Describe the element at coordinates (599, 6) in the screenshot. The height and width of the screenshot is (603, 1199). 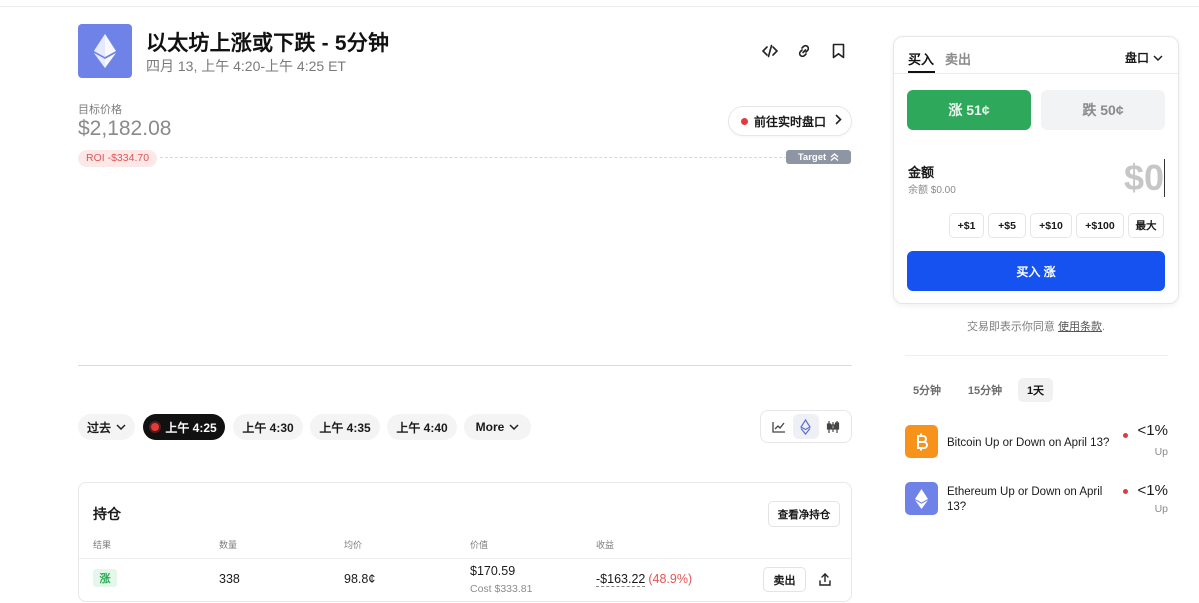
I see `top-divider` at that location.